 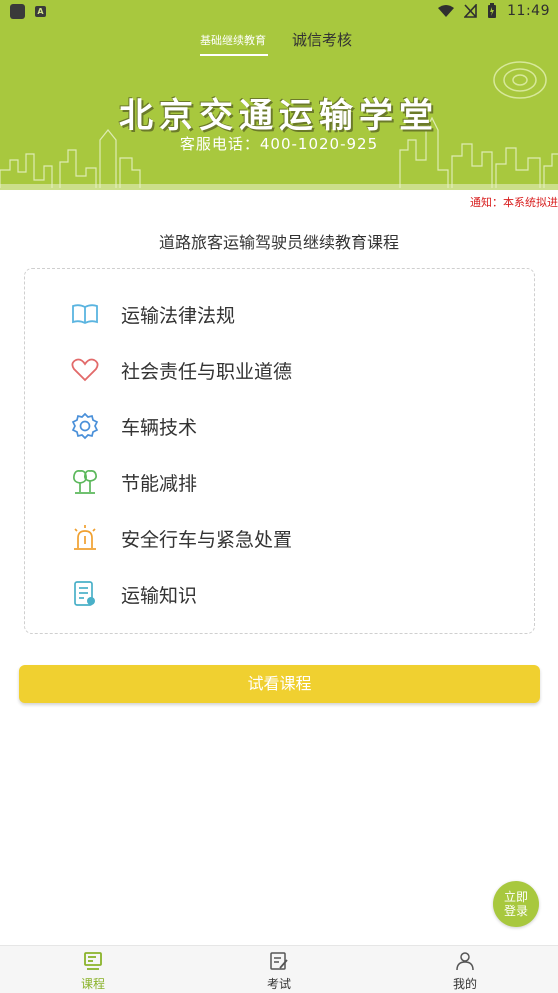 I want to click on top-tabs: 基础继续教育 诚信考核, so click(x=279, y=43).